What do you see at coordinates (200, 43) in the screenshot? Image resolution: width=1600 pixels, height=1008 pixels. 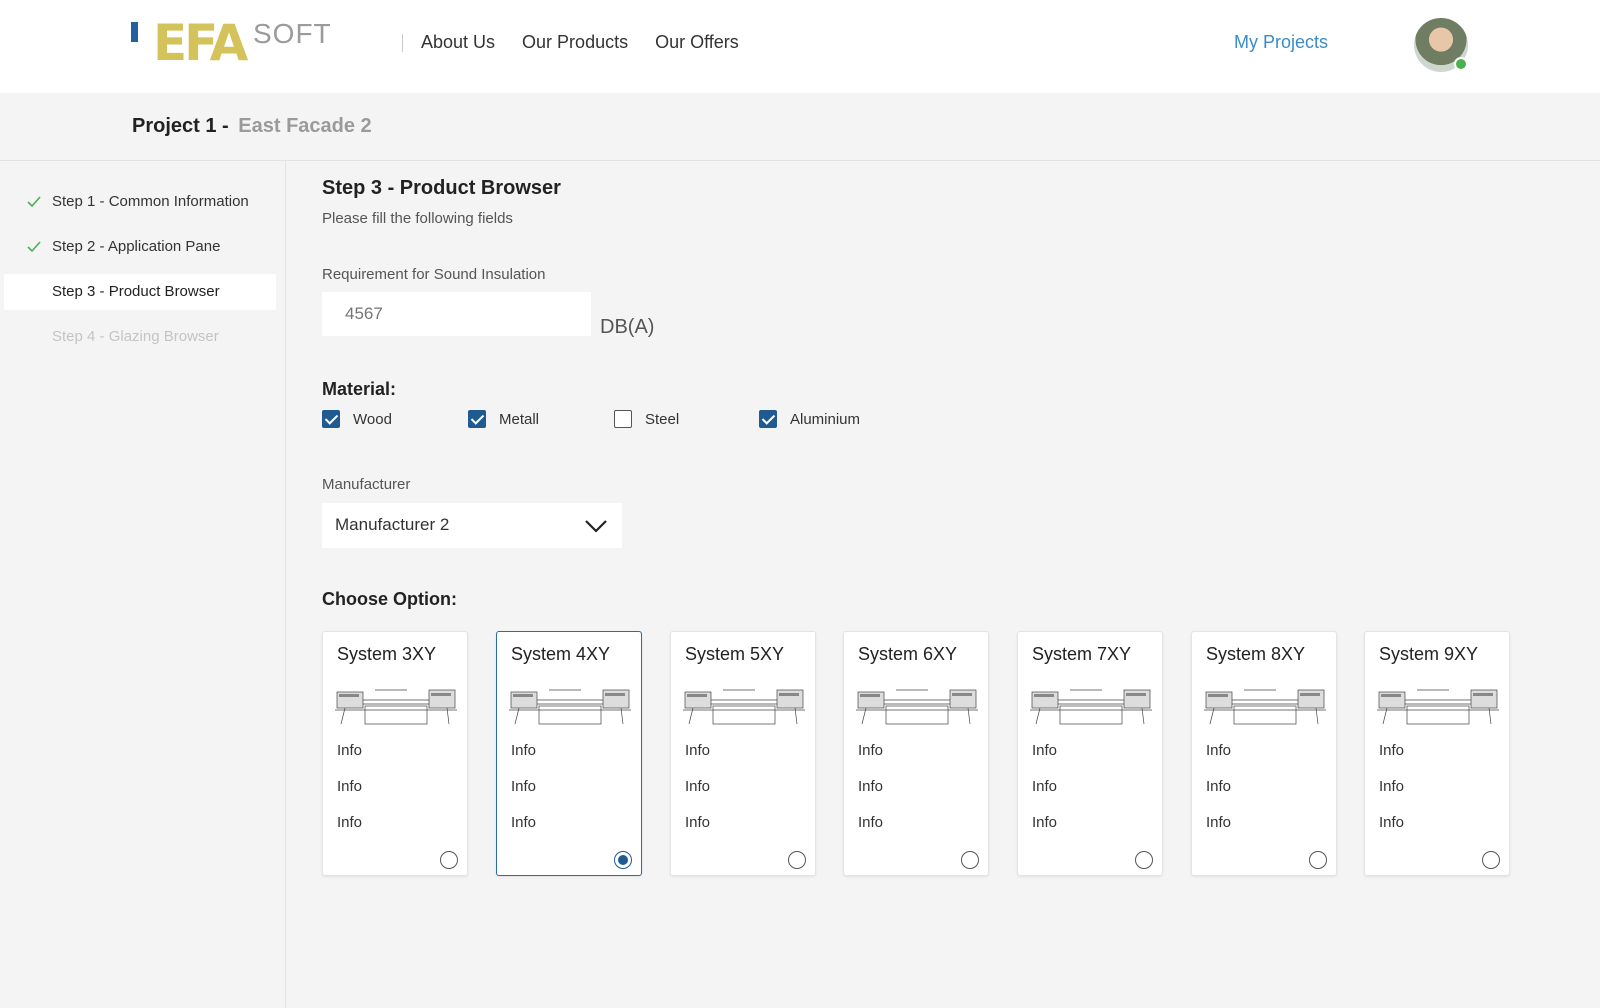 I see `logo-main-text: EFA` at bounding box center [200, 43].